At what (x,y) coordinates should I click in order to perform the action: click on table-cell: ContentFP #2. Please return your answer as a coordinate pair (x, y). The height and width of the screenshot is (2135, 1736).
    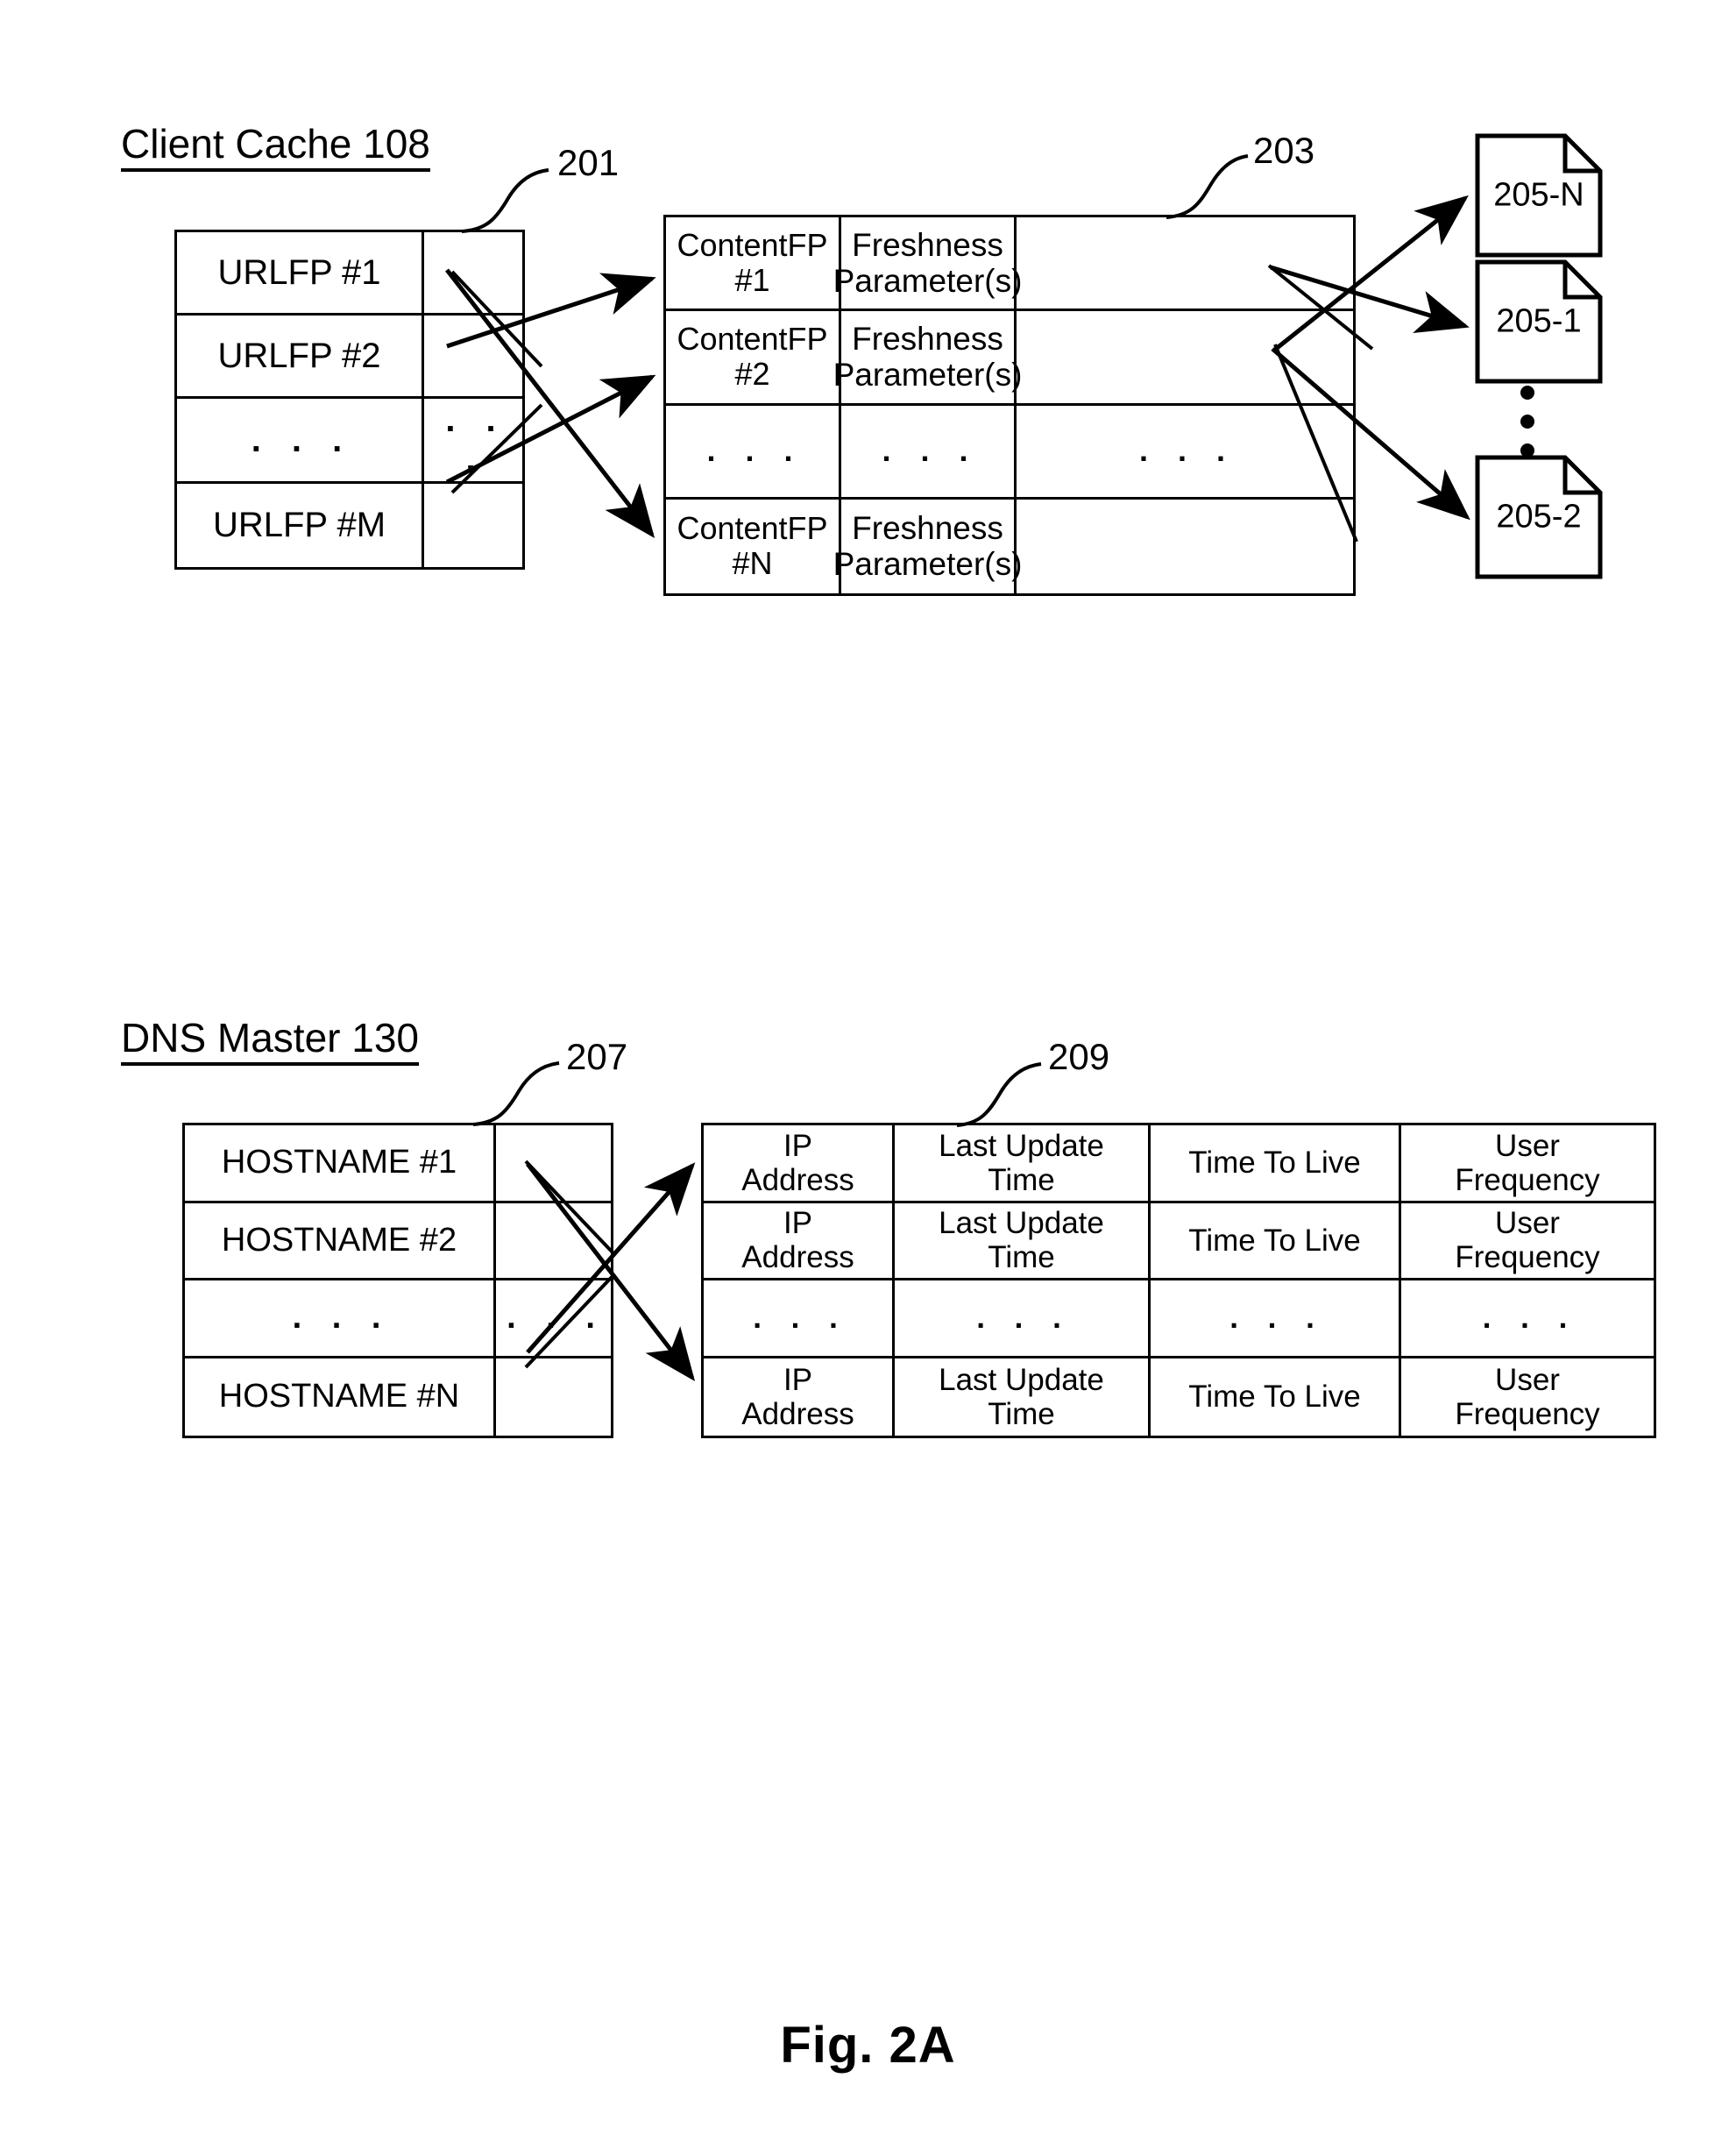
    Looking at the image, I should click on (753, 358).